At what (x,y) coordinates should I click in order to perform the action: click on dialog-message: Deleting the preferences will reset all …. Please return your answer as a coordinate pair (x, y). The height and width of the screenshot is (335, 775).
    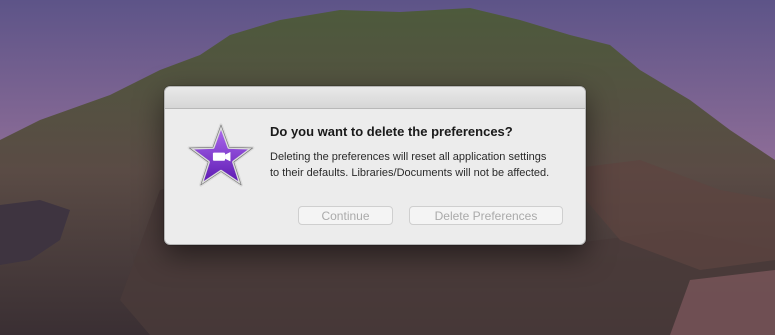
    Looking at the image, I should click on (410, 165).